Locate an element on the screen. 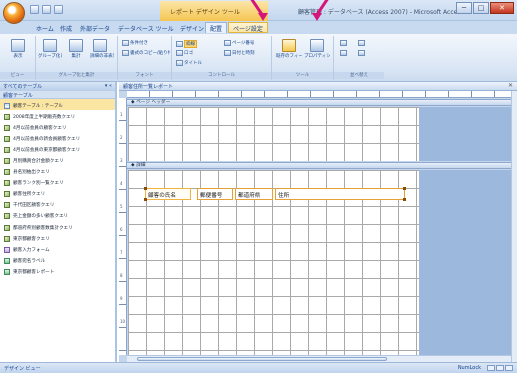 This screenshot has width=517, height=373. field-prefecture: 都道府県 is located at coordinates (254, 194).